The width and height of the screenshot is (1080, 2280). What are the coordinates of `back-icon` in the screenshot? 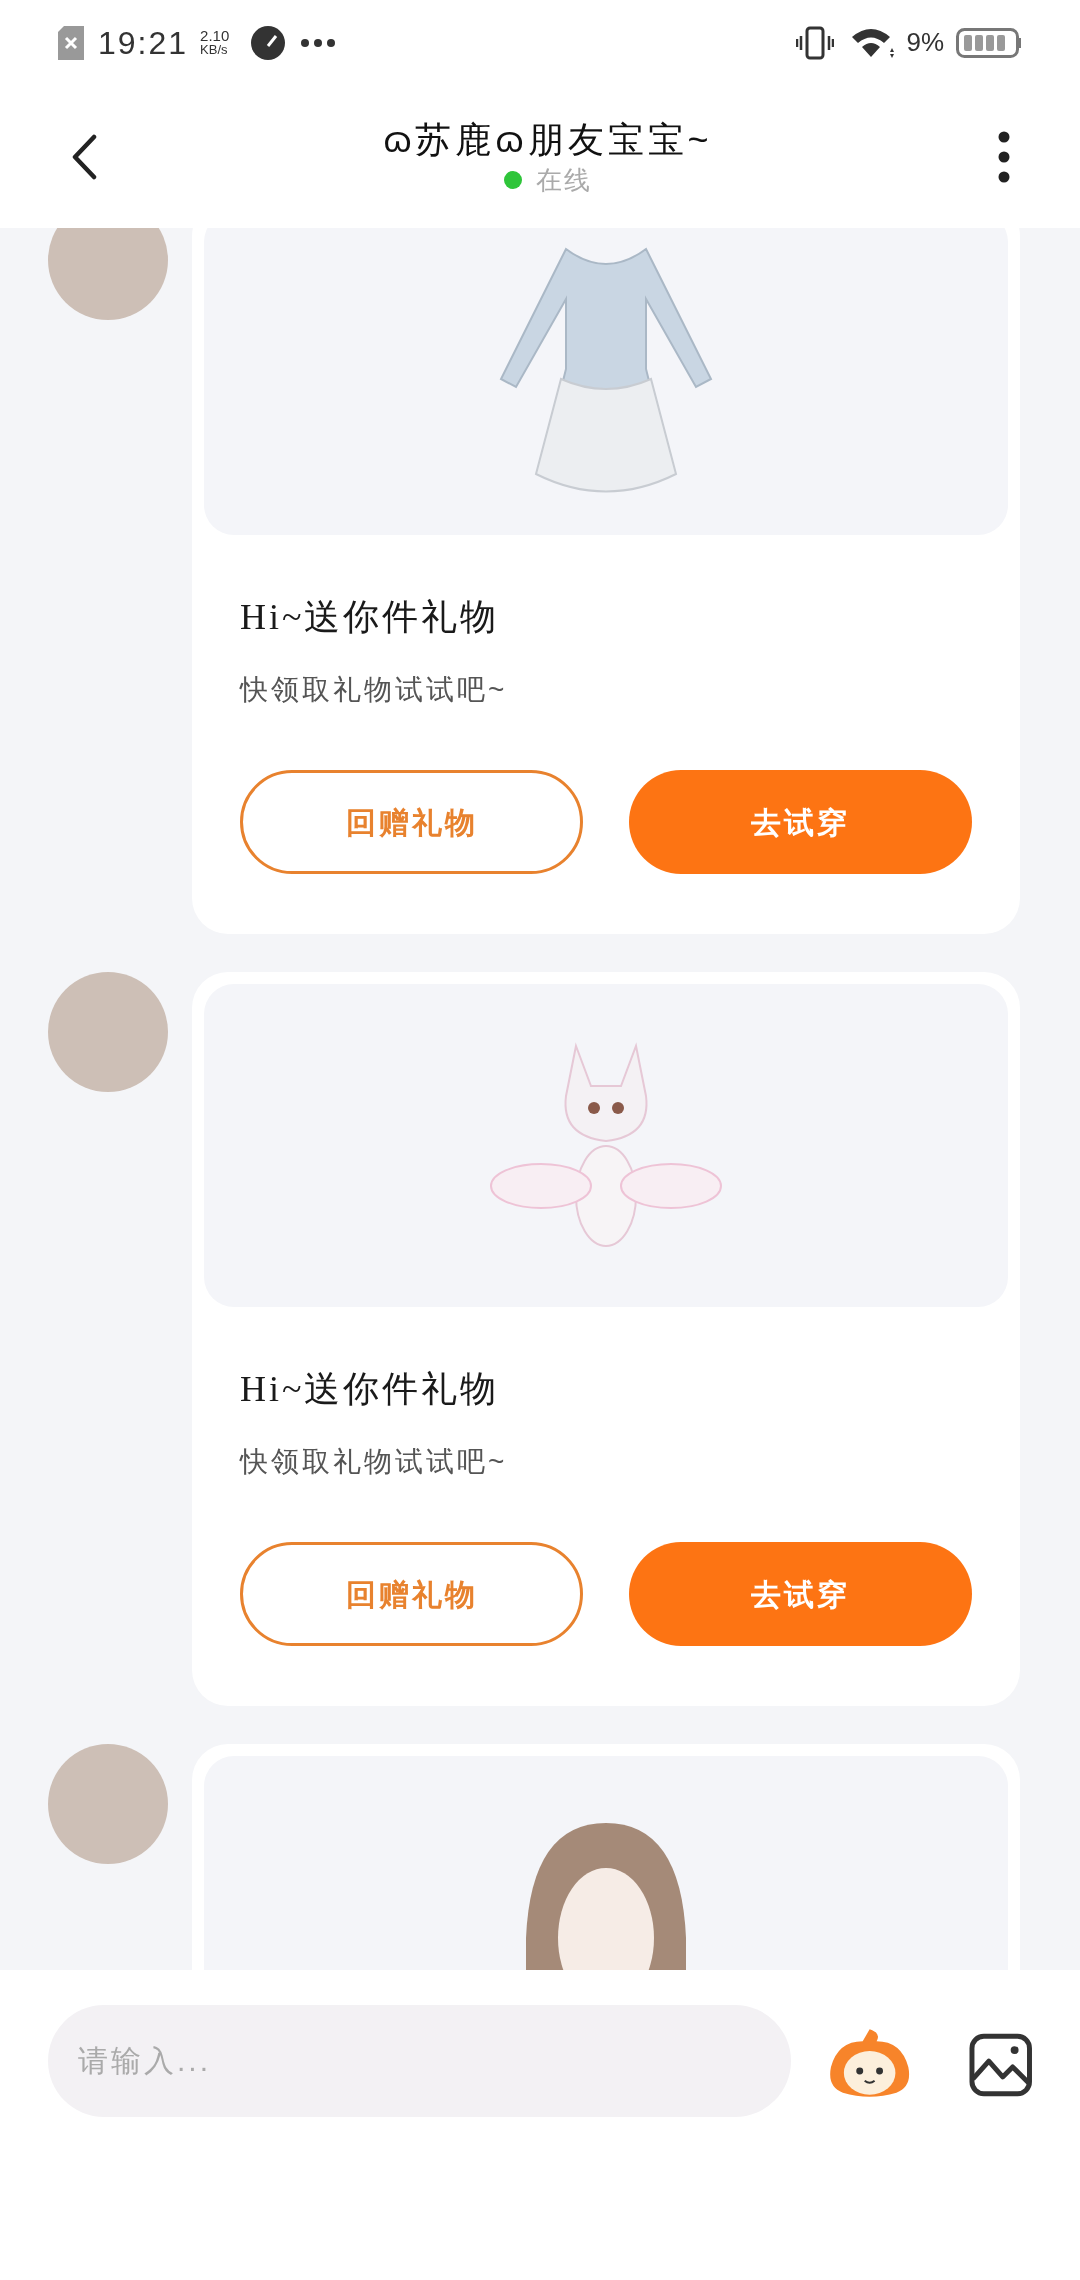 It's located at (84, 156).